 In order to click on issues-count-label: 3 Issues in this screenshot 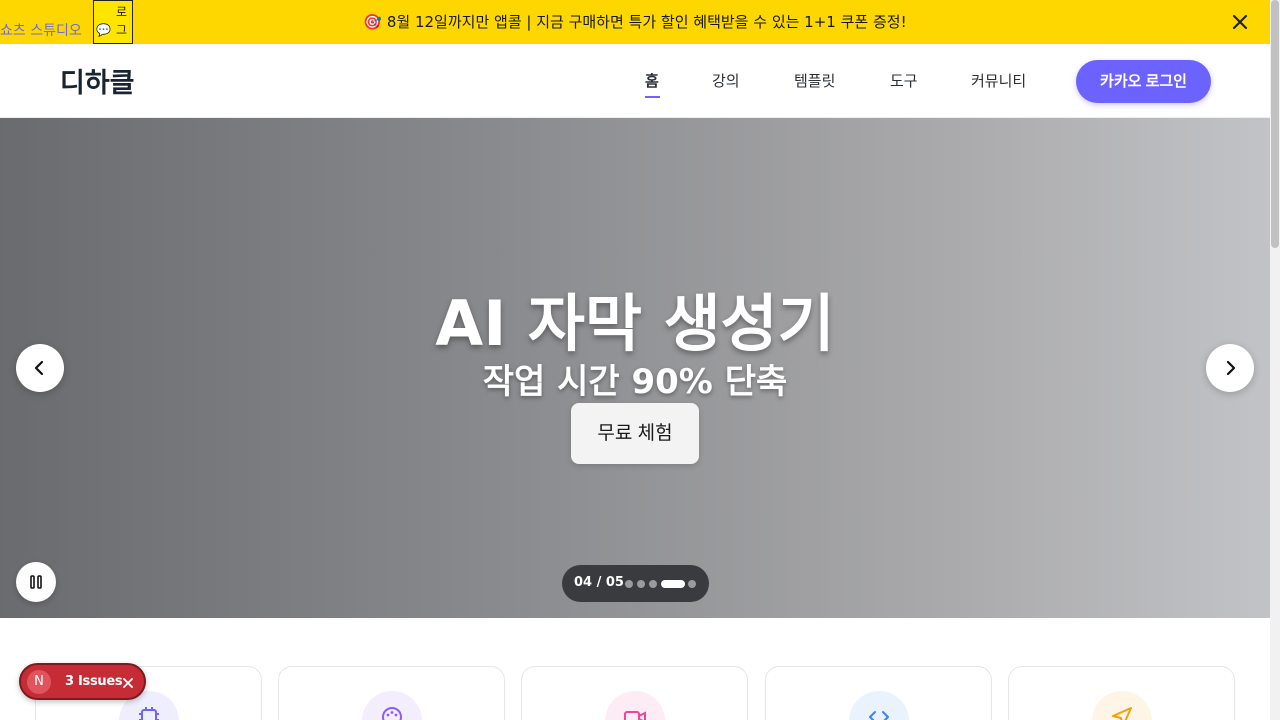, I will do `click(94, 681)`.